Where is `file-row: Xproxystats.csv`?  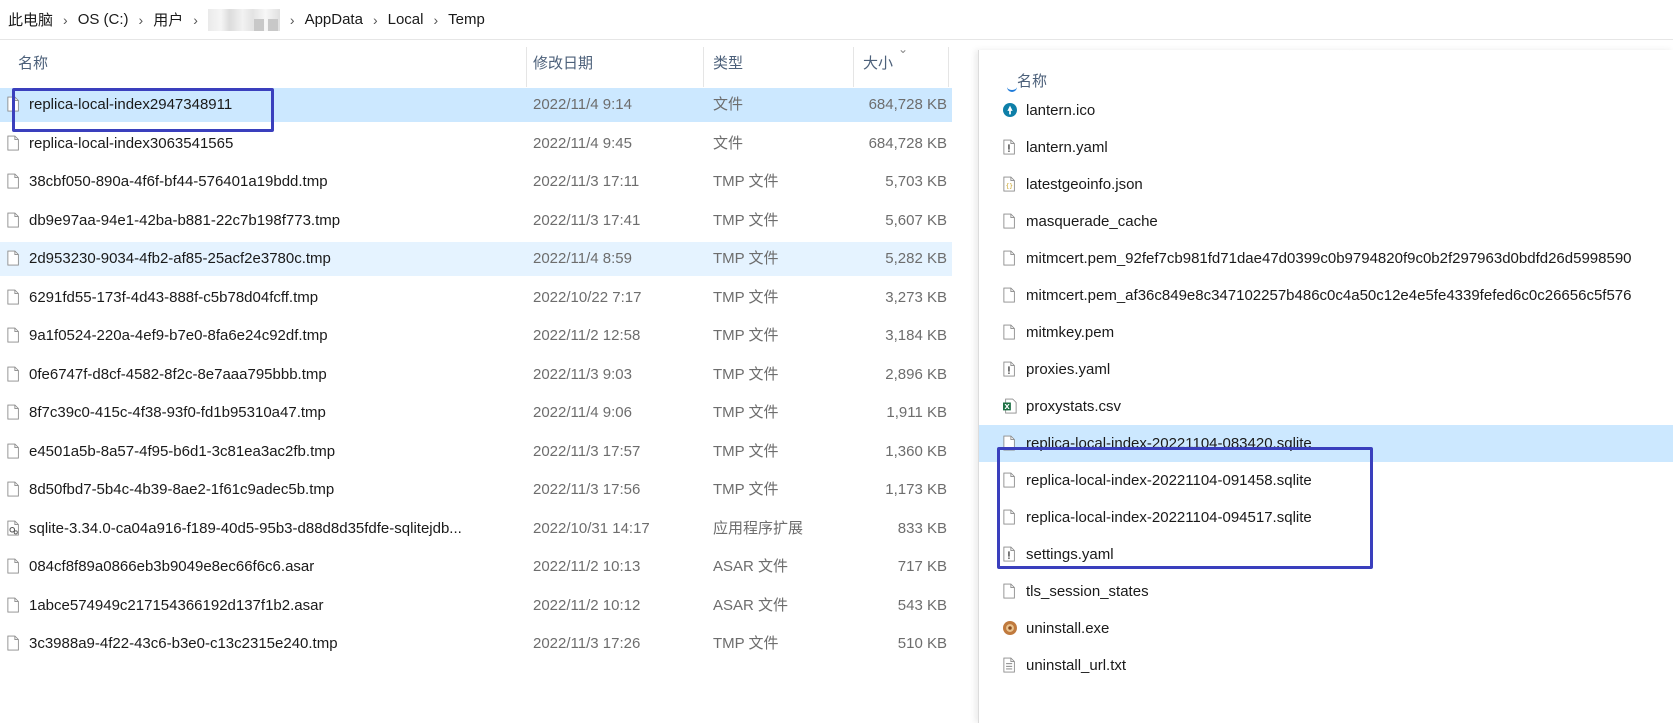
file-row: Xproxystats.csv is located at coordinates (1326, 406).